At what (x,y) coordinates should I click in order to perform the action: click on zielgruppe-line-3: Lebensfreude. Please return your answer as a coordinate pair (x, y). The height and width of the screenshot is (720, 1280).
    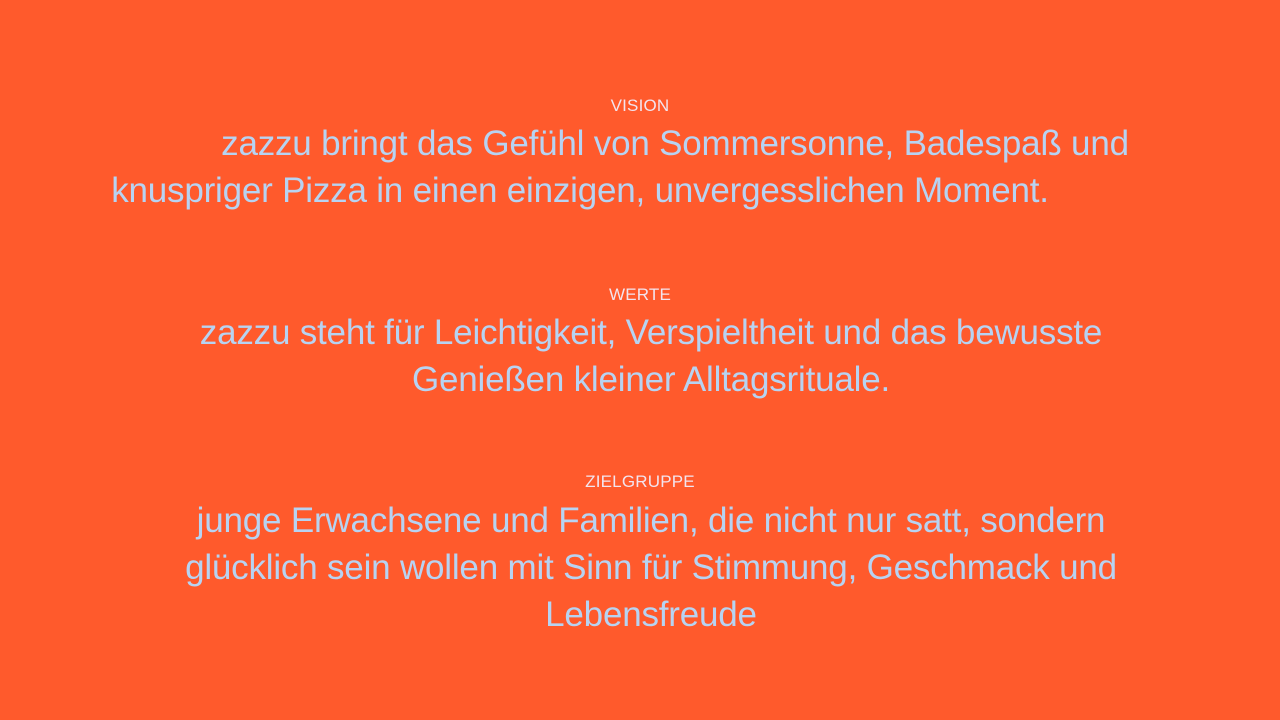
    Looking at the image, I should click on (651, 614).